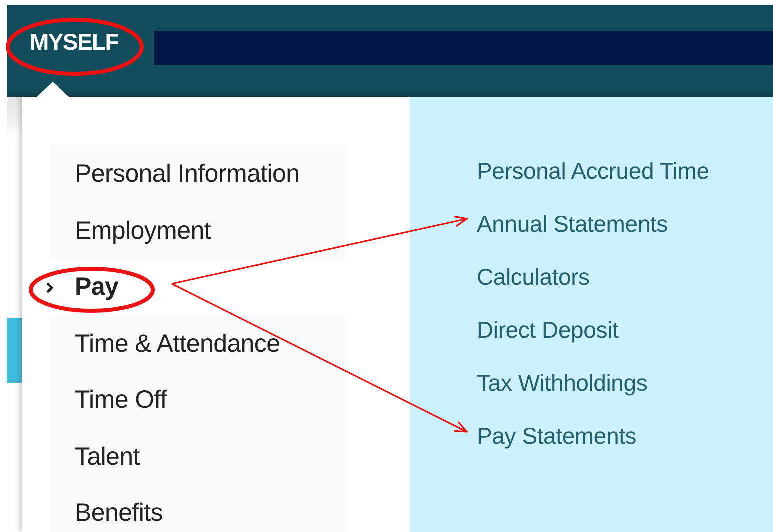  What do you see at coordinates (195, 230) in the screenshot?
I see `menu-item: Employment` at bounding box center [195, 230].